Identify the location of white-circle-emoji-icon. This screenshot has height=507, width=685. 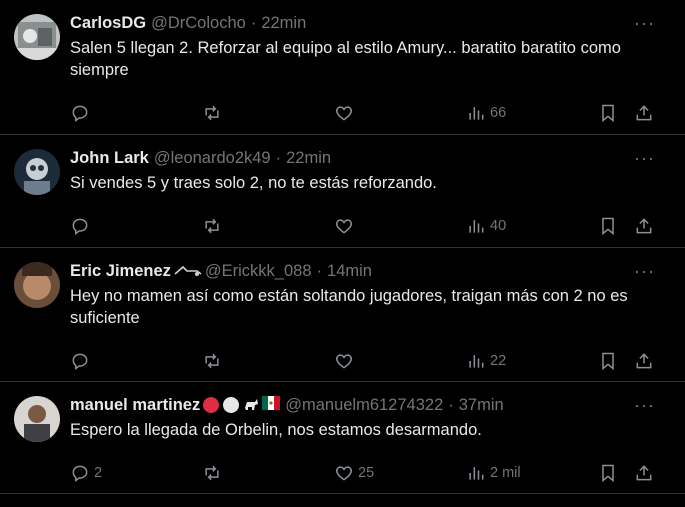
(231, 405).